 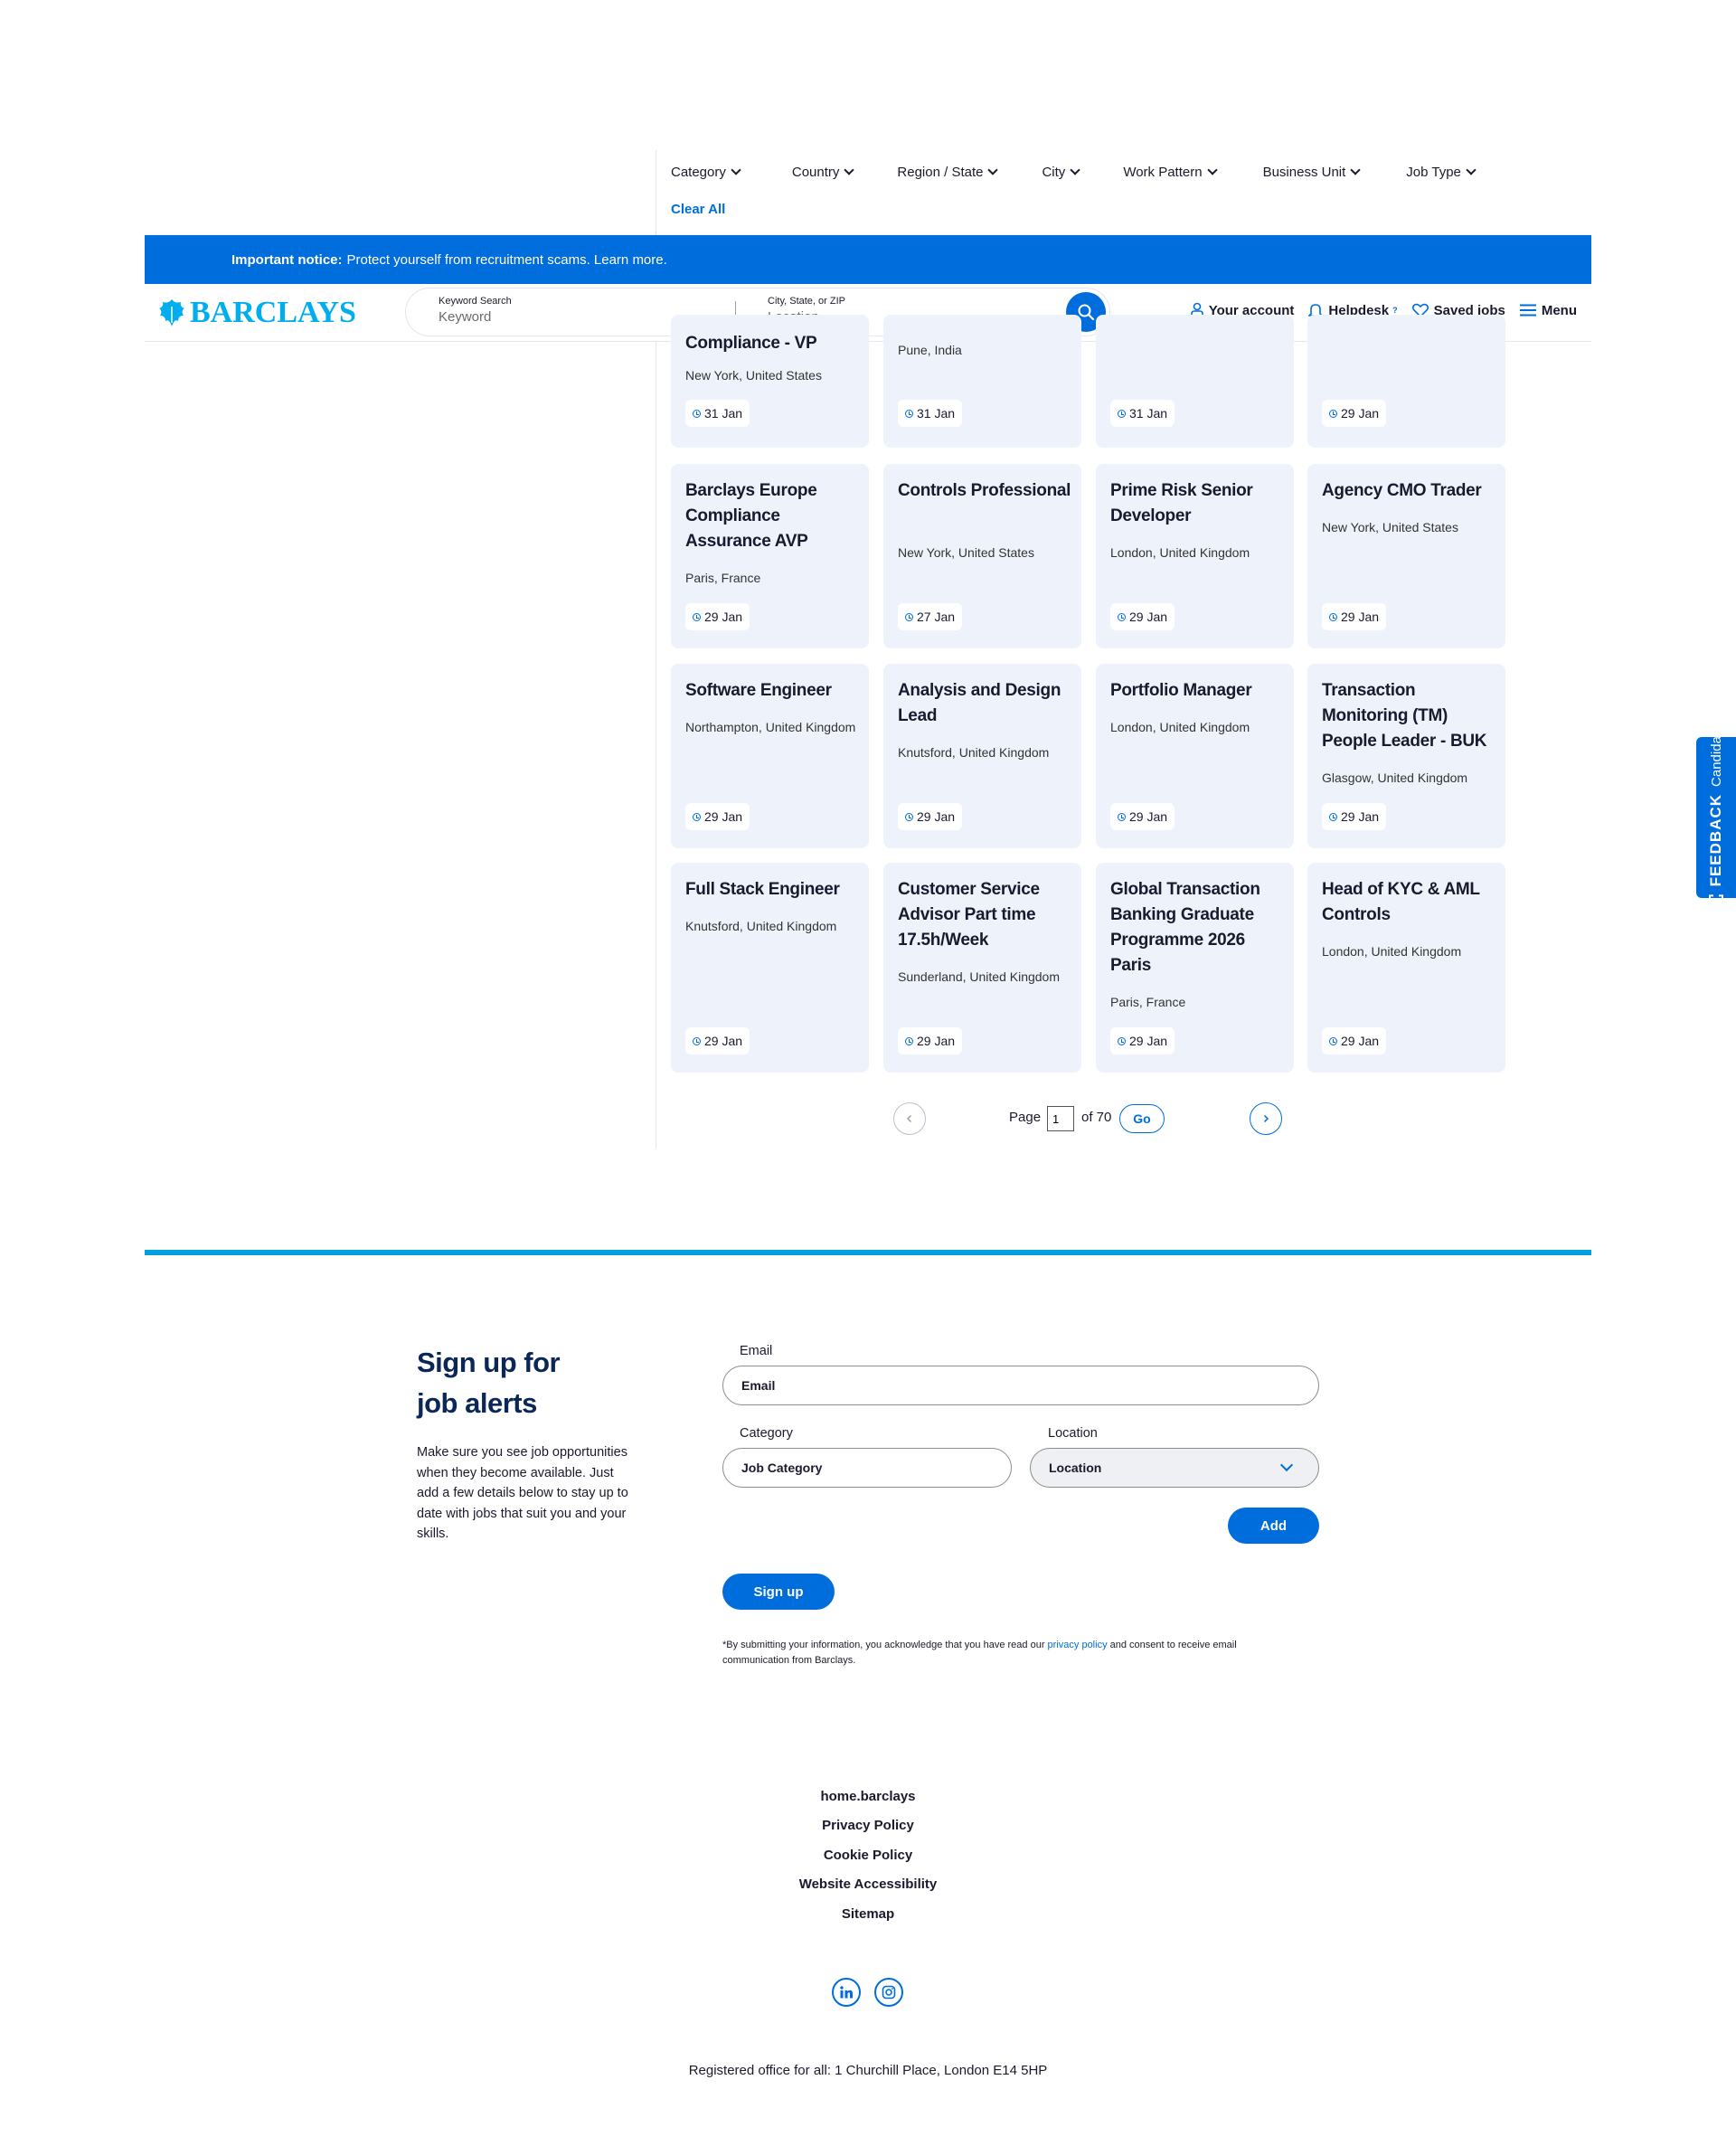 I want to click on filter-city: City, so click(x=1061, y=172).